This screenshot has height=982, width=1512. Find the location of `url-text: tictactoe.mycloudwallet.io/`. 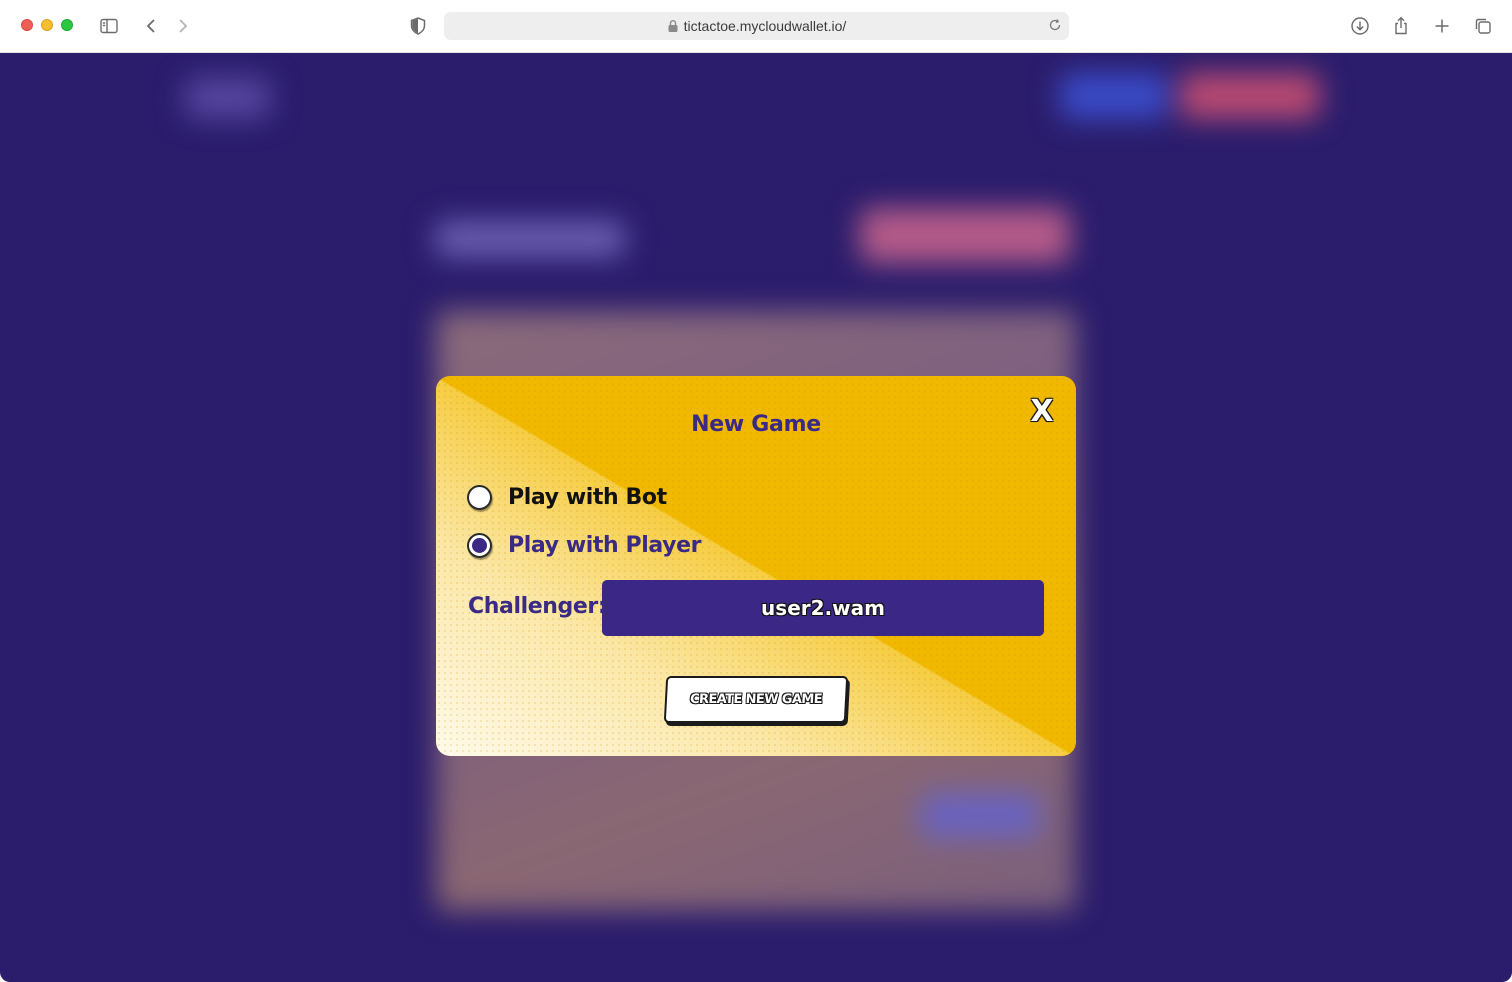

url-text: tictactoe.mycloudwallet.io/ is located at coordinates (765, 26).